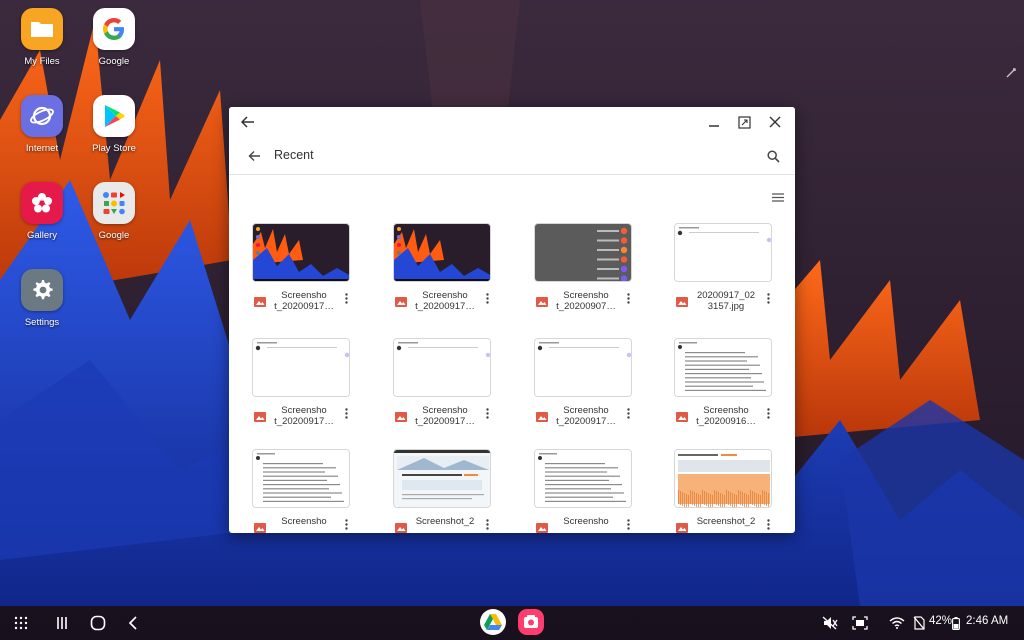 This screenshot has width=1024, height=640. I want to click on navigate-up-button, so click(254, 156).